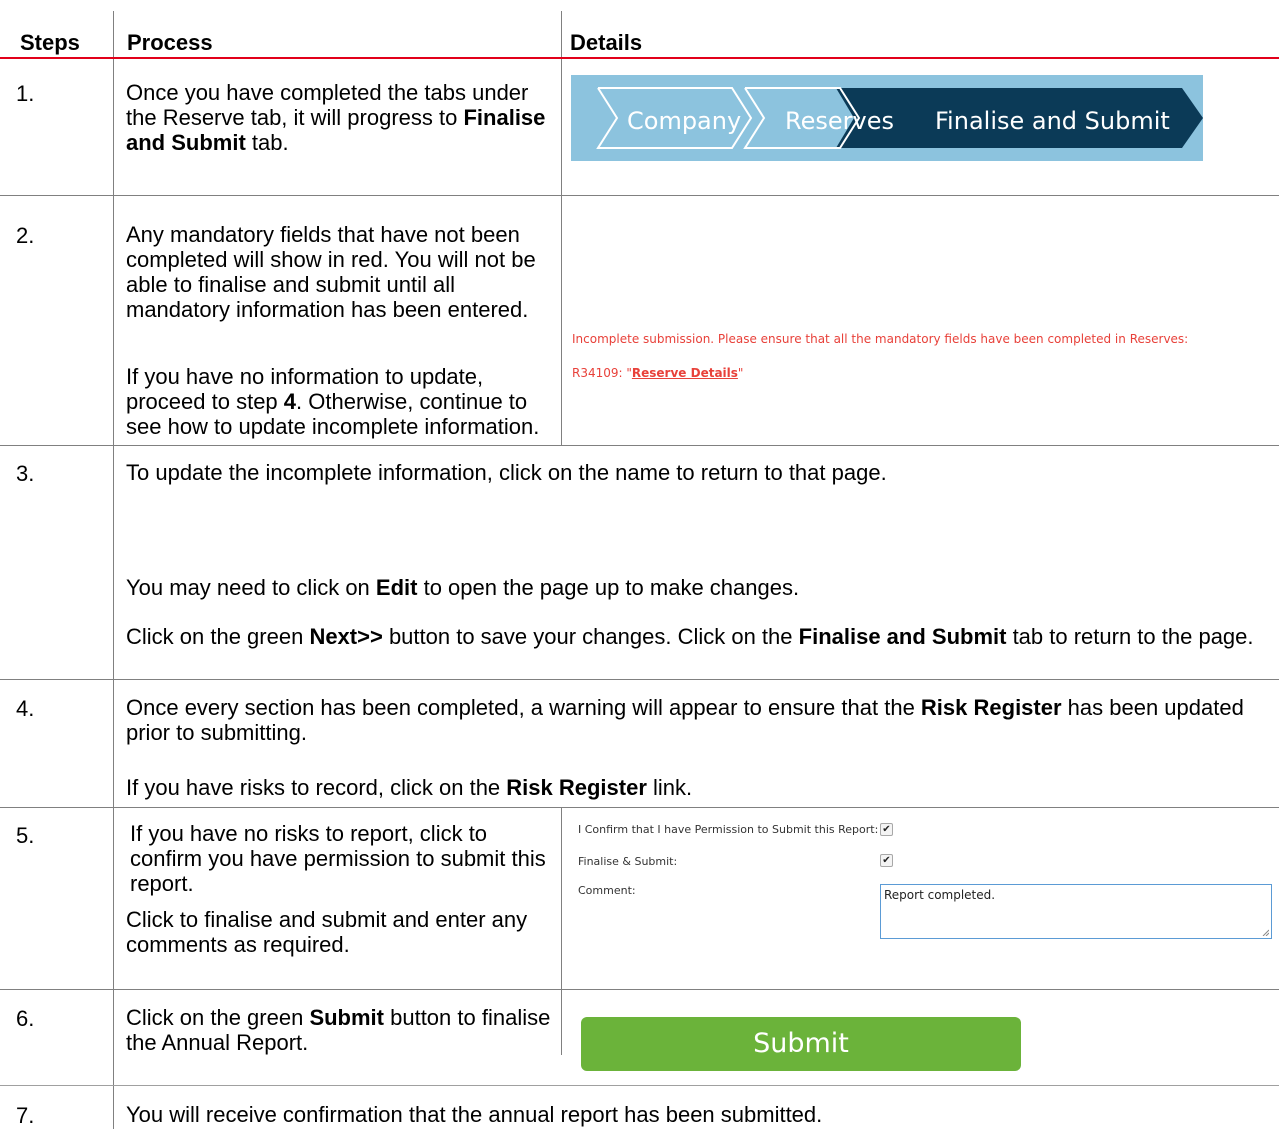 The height and width of the screenshot is (1129, 1279). Describe the element at coordinates (25, 1018) in the screenshot. I see `step-number: 6.` at that location.